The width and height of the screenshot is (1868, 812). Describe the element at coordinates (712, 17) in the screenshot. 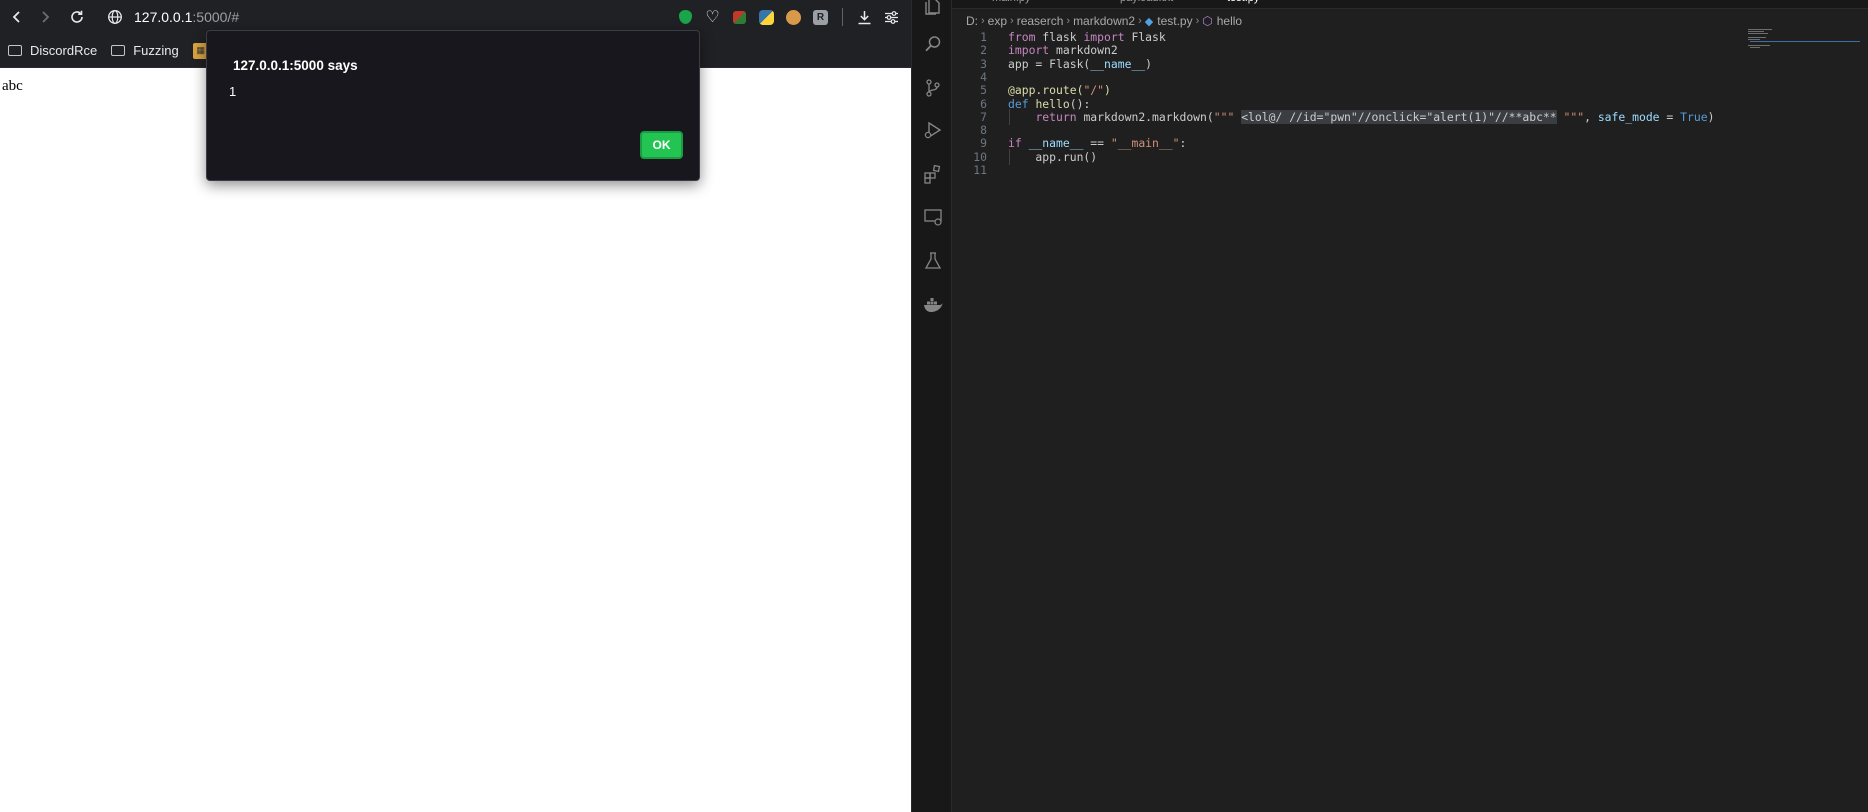

I see `heart-icon: ♡` at that location.